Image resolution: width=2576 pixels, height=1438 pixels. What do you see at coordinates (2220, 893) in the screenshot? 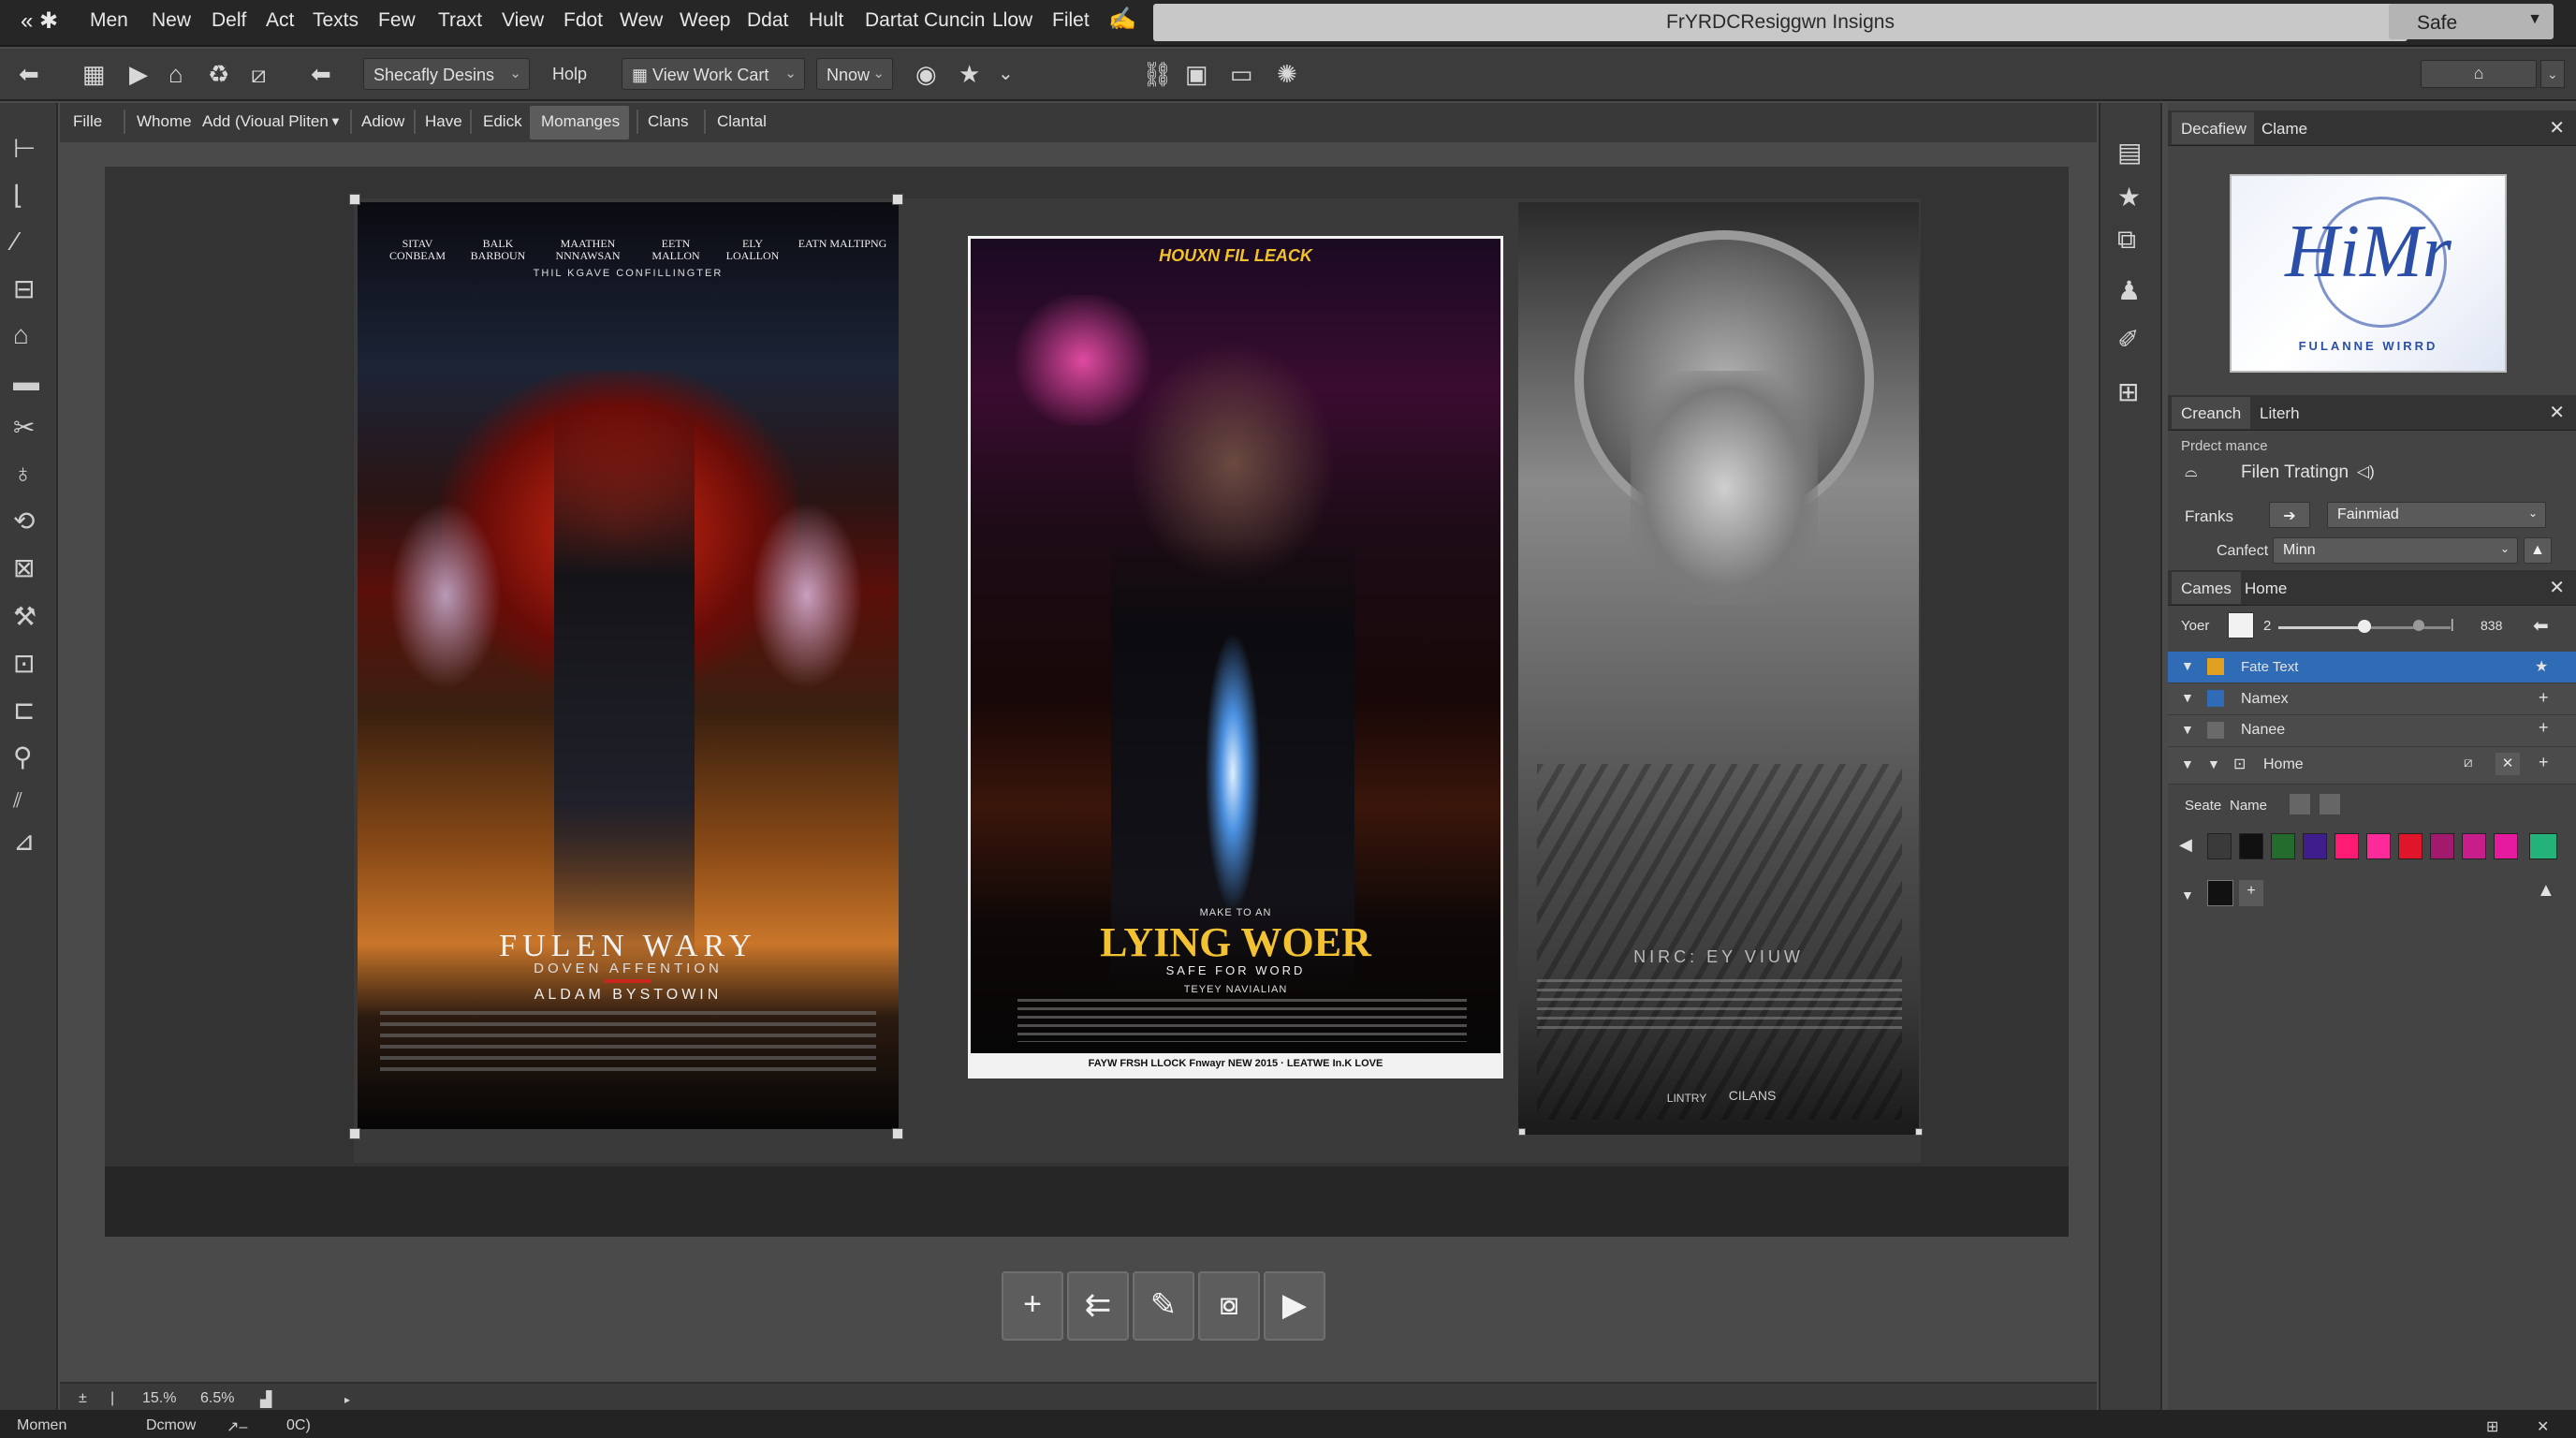
I see `foreground-color-swatch` at bounding box center [2220, 893].